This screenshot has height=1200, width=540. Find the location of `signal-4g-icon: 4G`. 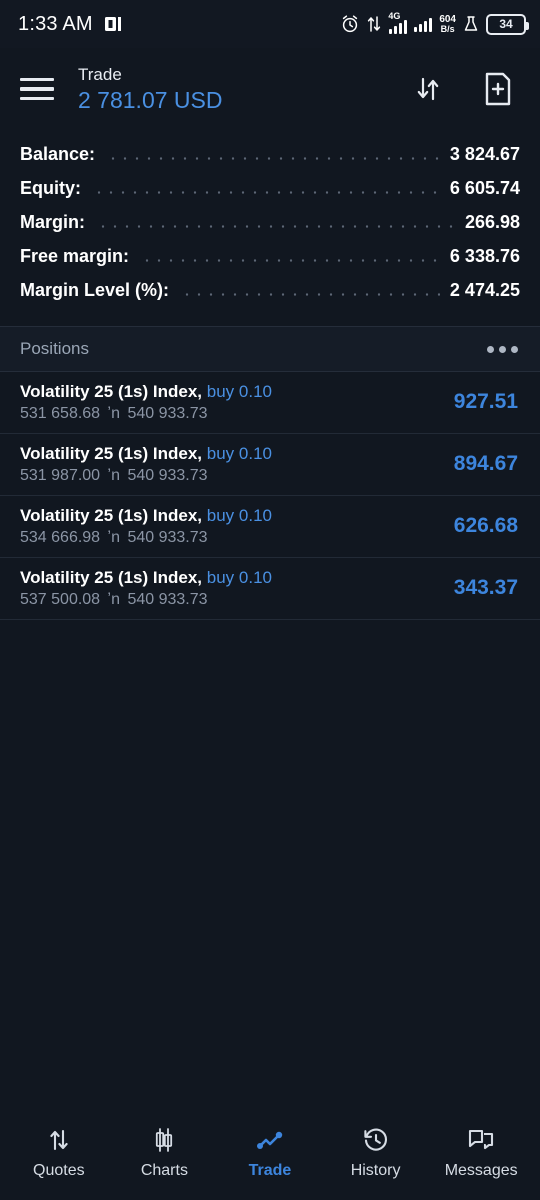

signal-4g-icon: 4G is located at coordinates (398, 22).